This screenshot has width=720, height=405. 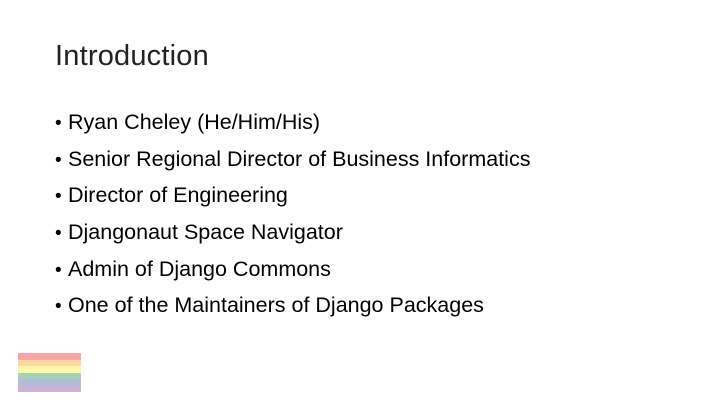 I want to click on flag-stripe, so click(x=49, y=388).